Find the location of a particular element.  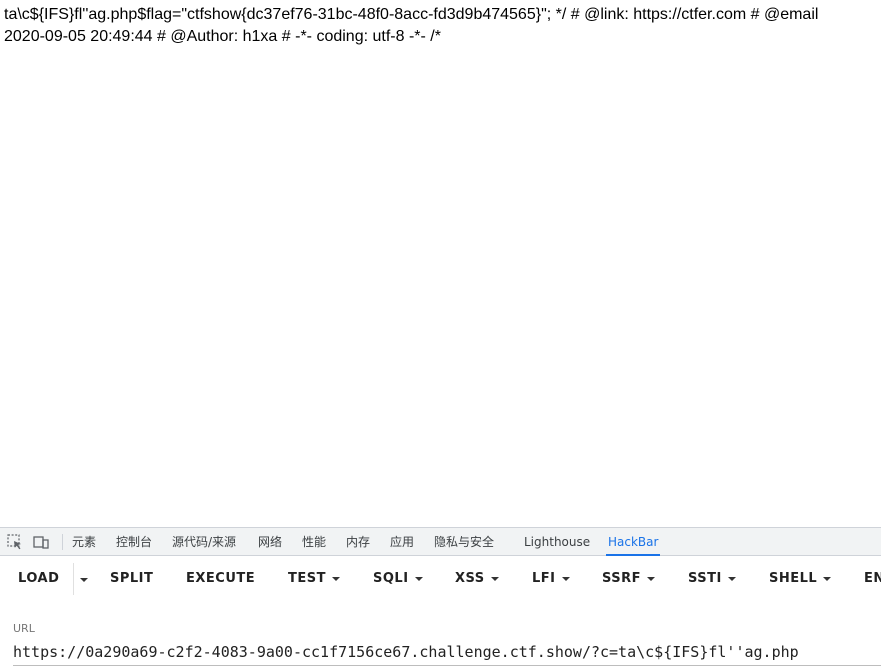

tab-performance: 性能 is located at coordinates (314, 542).